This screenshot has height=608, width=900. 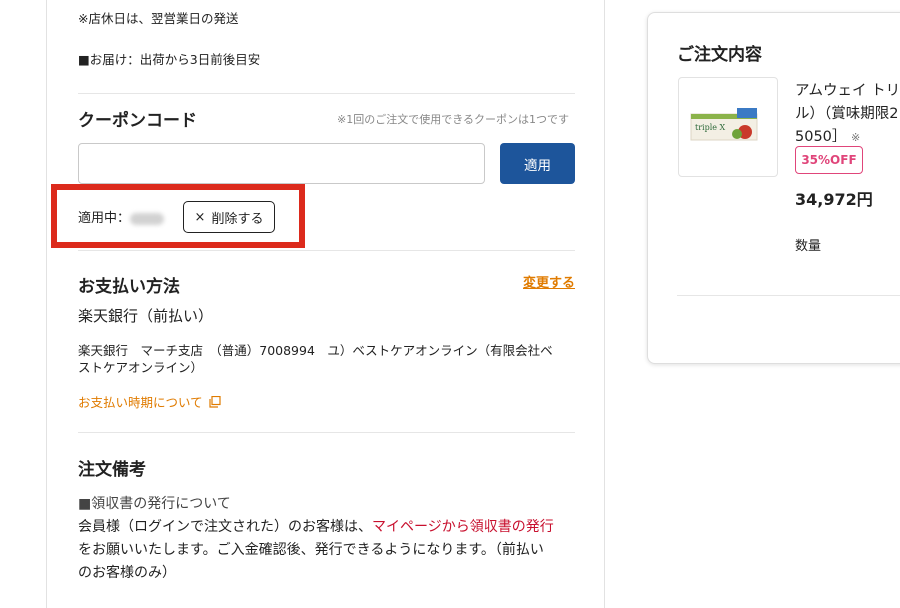 I want to click on applied-coupon-status: 適用中：, so click(x=121, y=216).